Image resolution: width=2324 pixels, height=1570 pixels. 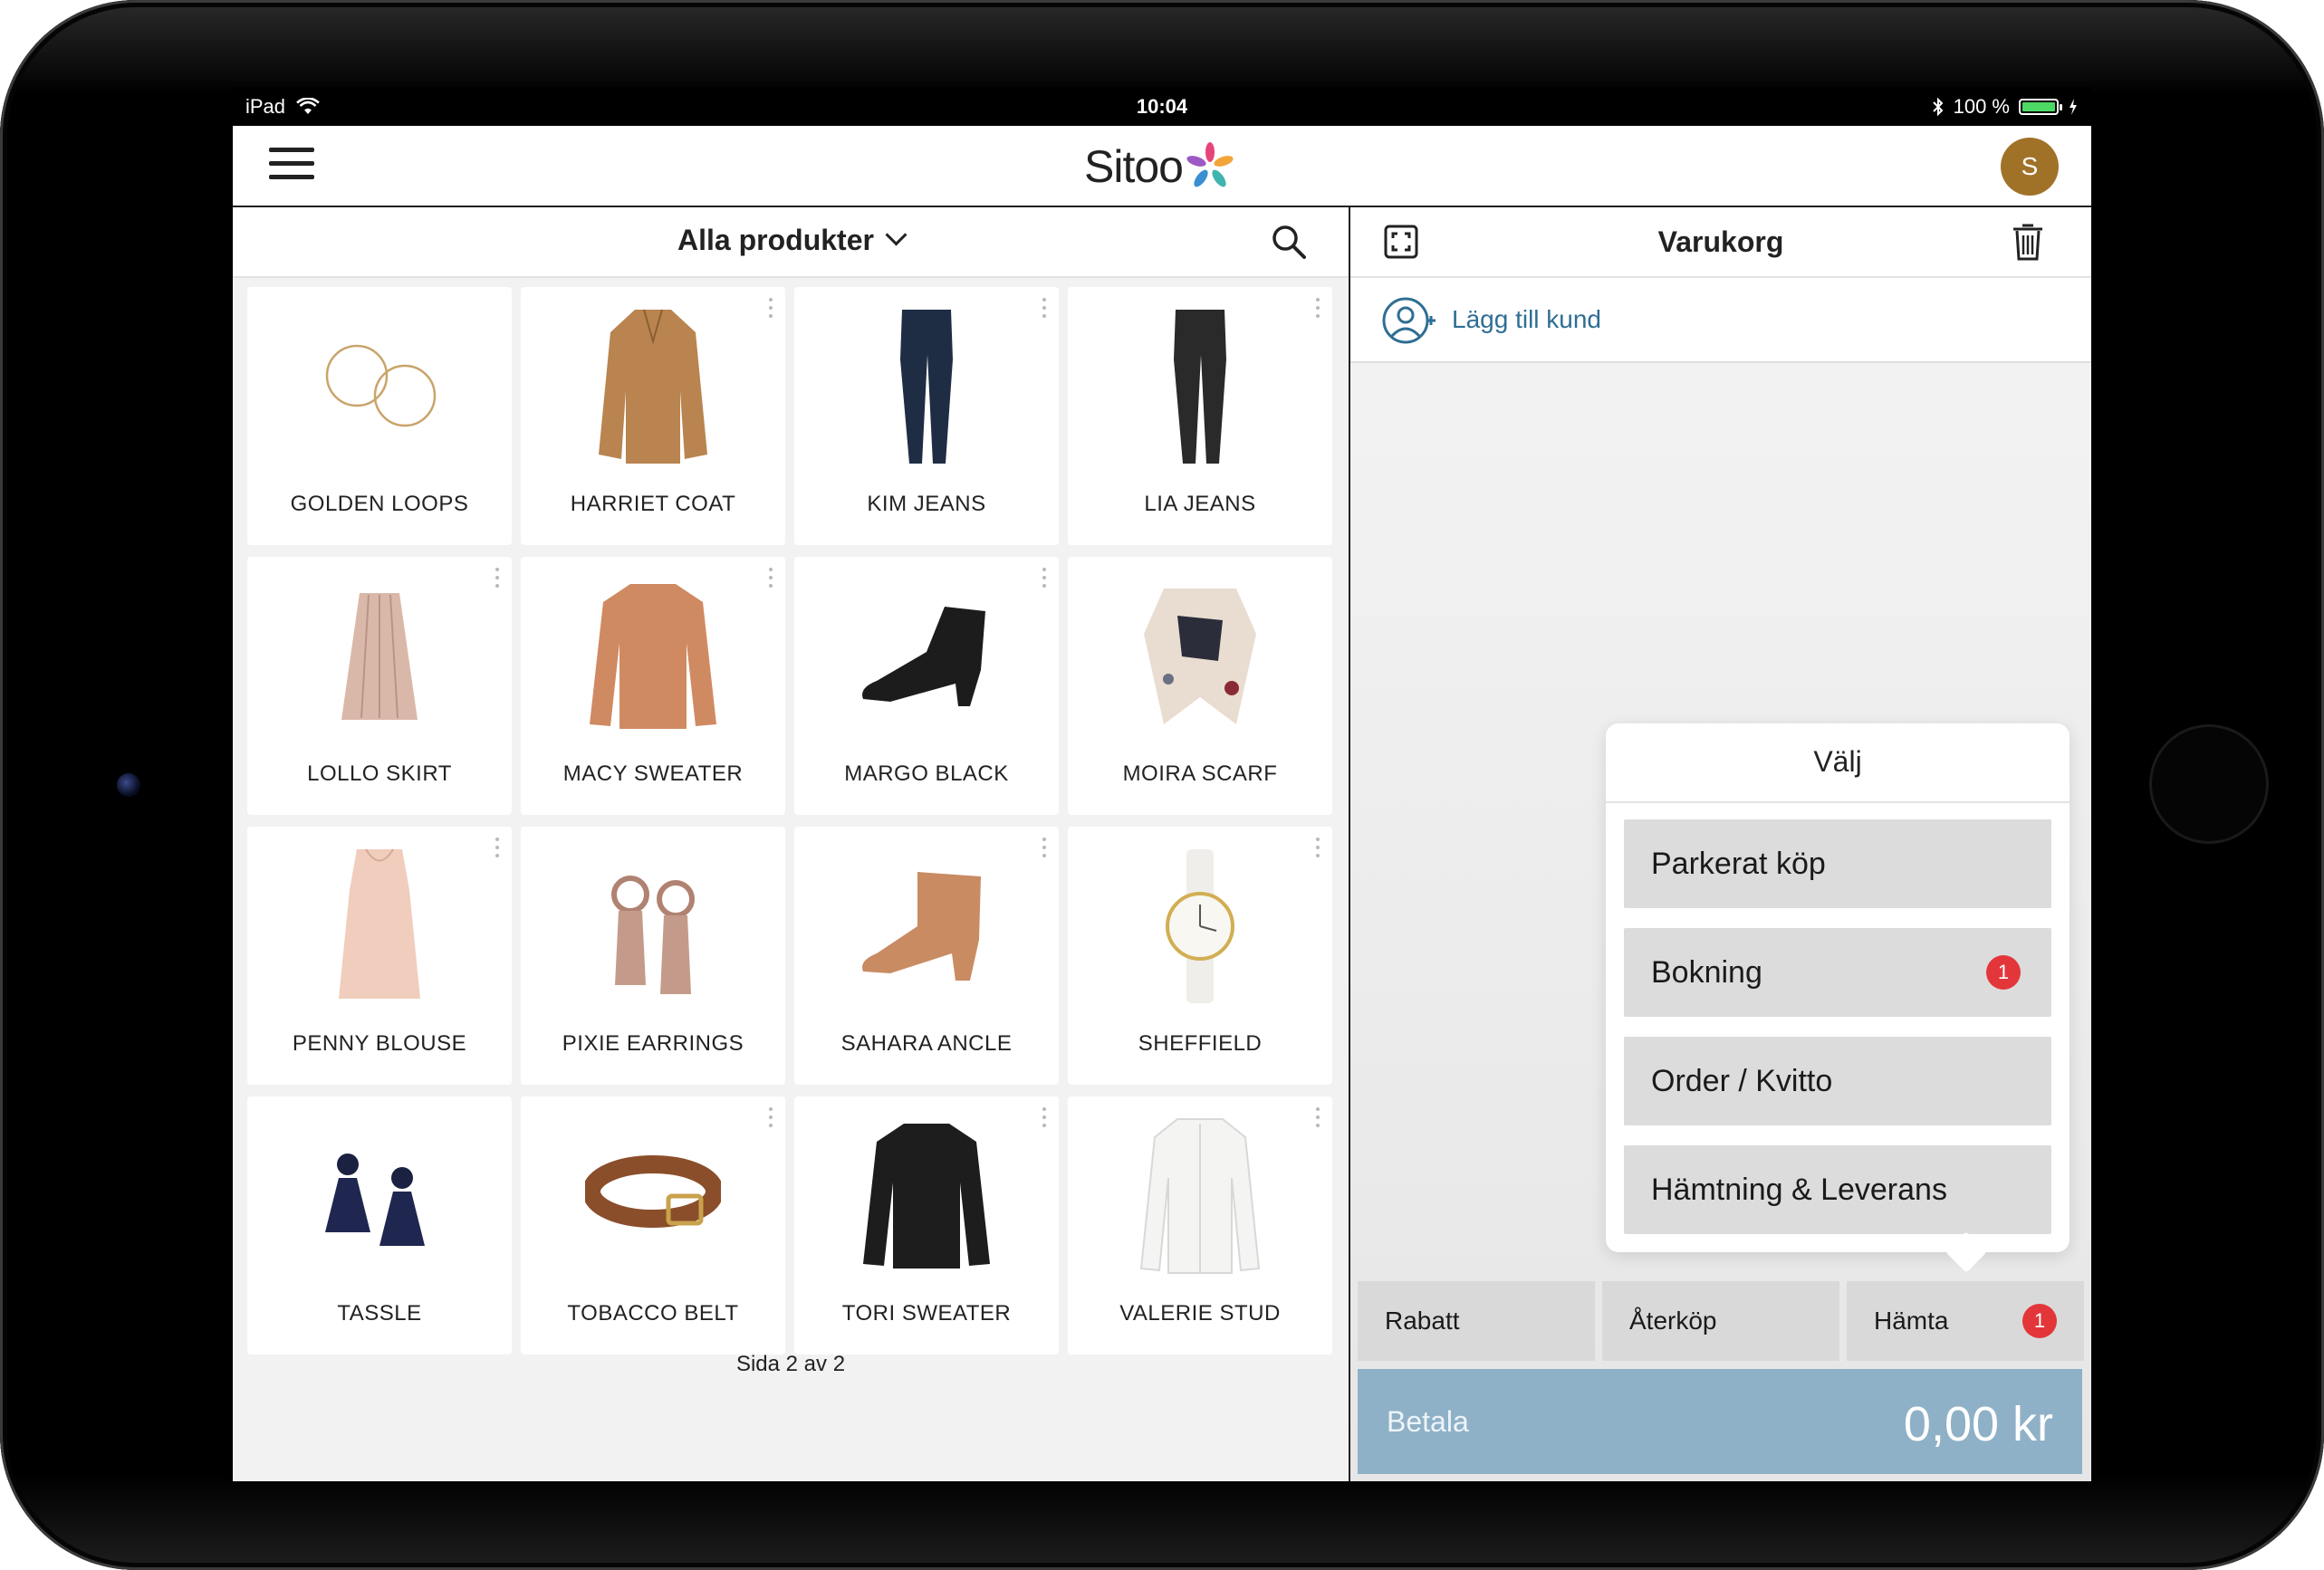 What do you see at coordinates (1837, 972) in the screenshot?
I see `booking-option: Bokning 1` at bounding box center [1837, 972].